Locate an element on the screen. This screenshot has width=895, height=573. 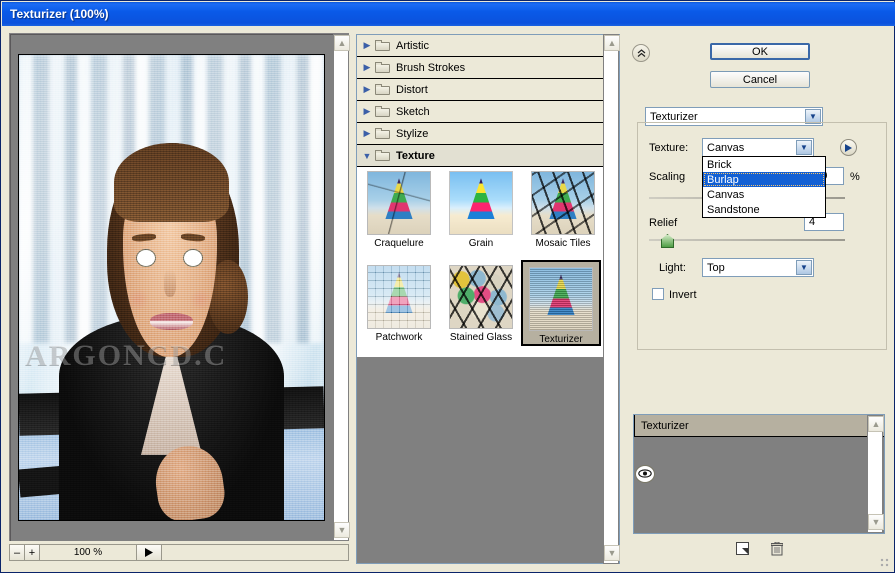
preview-scroll-down-button: ▼ is located at coordinates (342, 530).